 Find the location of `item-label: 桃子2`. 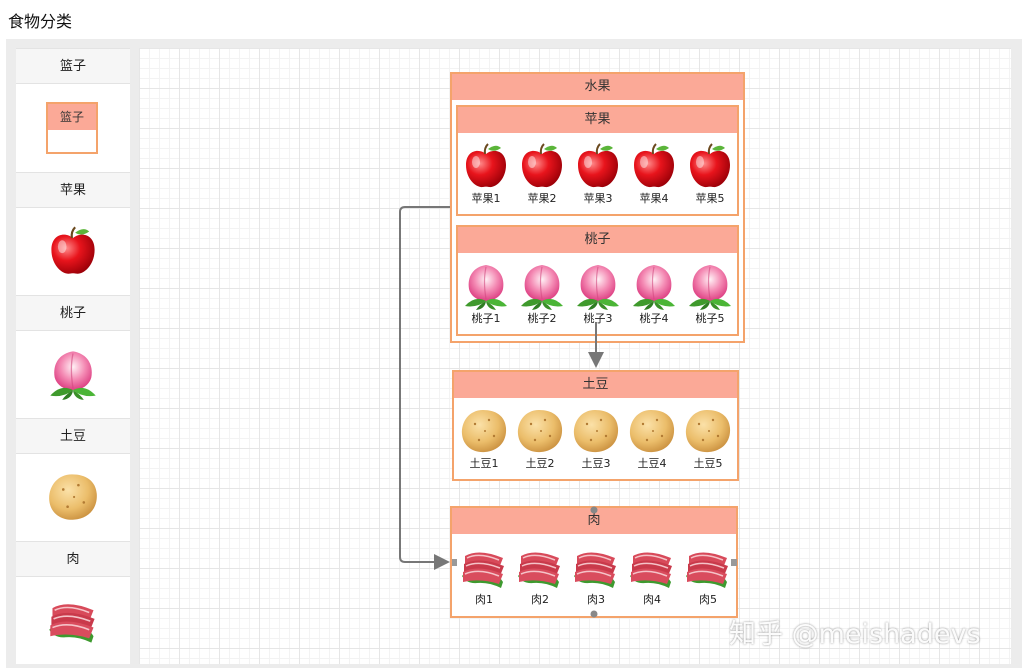

item-label: 桃子2 is located at coordinates (542, 318).